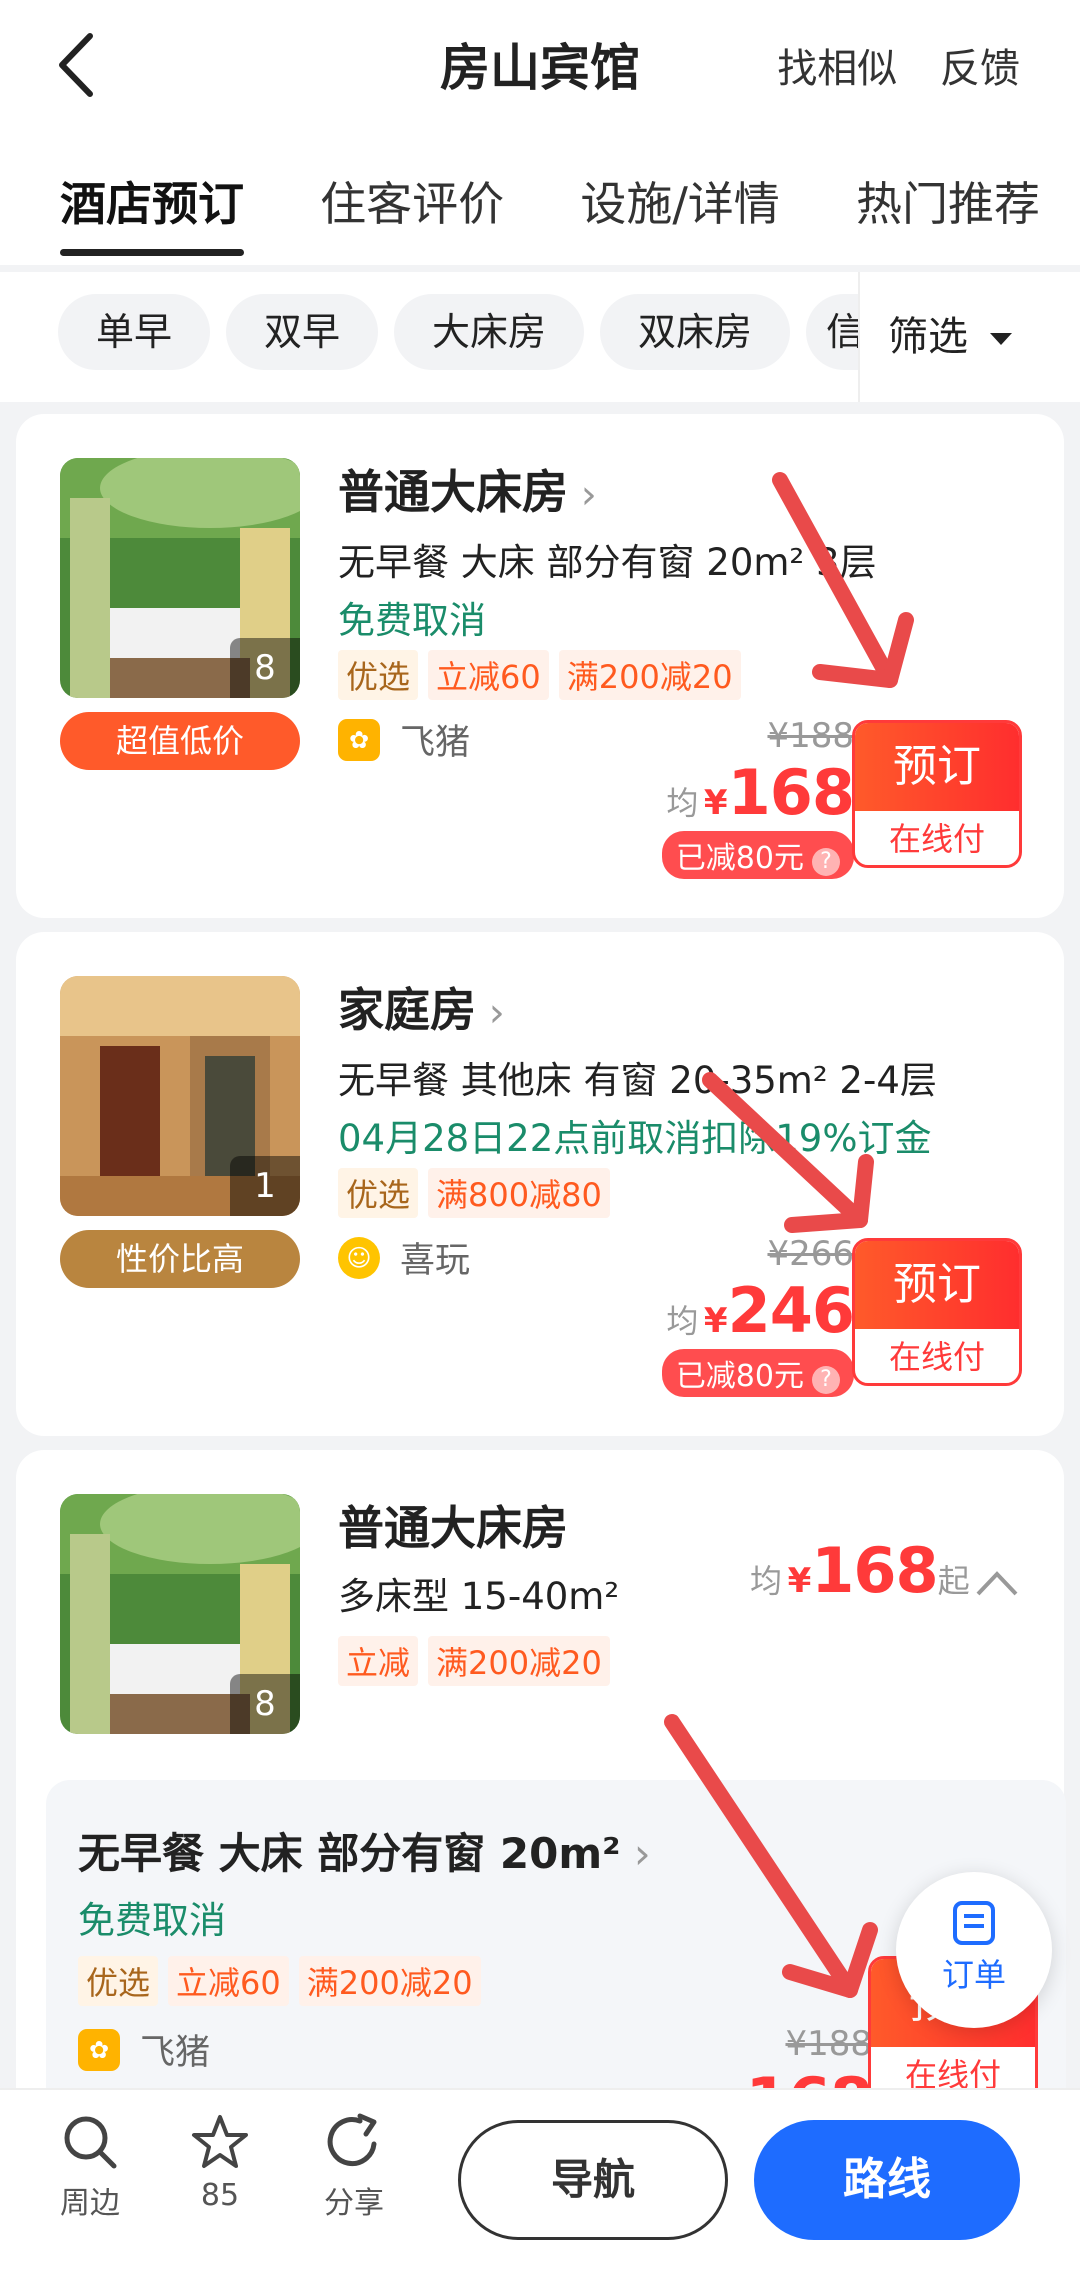 The width and height of the screenshot is (1080, 2271). I want to click on chip-king-bed: 大床房, so click(489, 332).